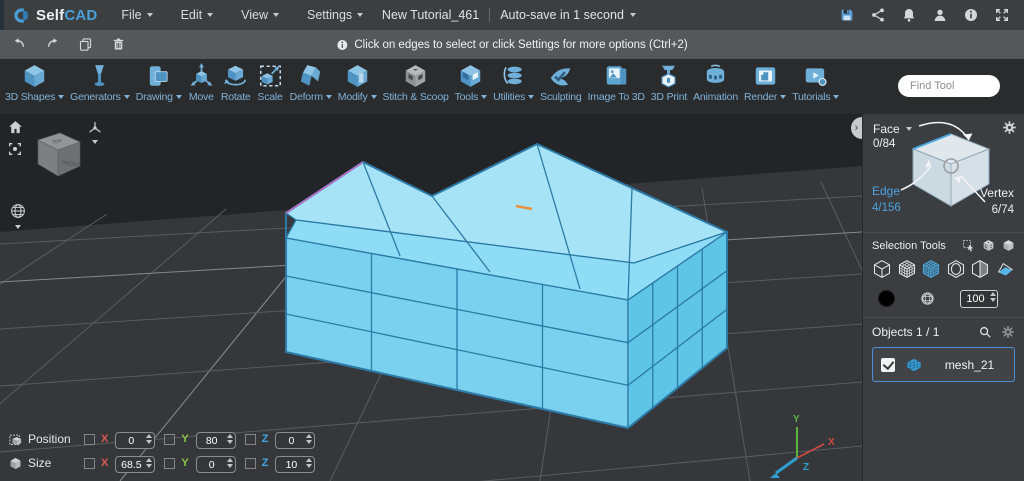 The width and height of the screenshot is (1024, 481). Describe the element at coordinates (260, 15) in the screenshot. I see `menu-item: View` at that location.